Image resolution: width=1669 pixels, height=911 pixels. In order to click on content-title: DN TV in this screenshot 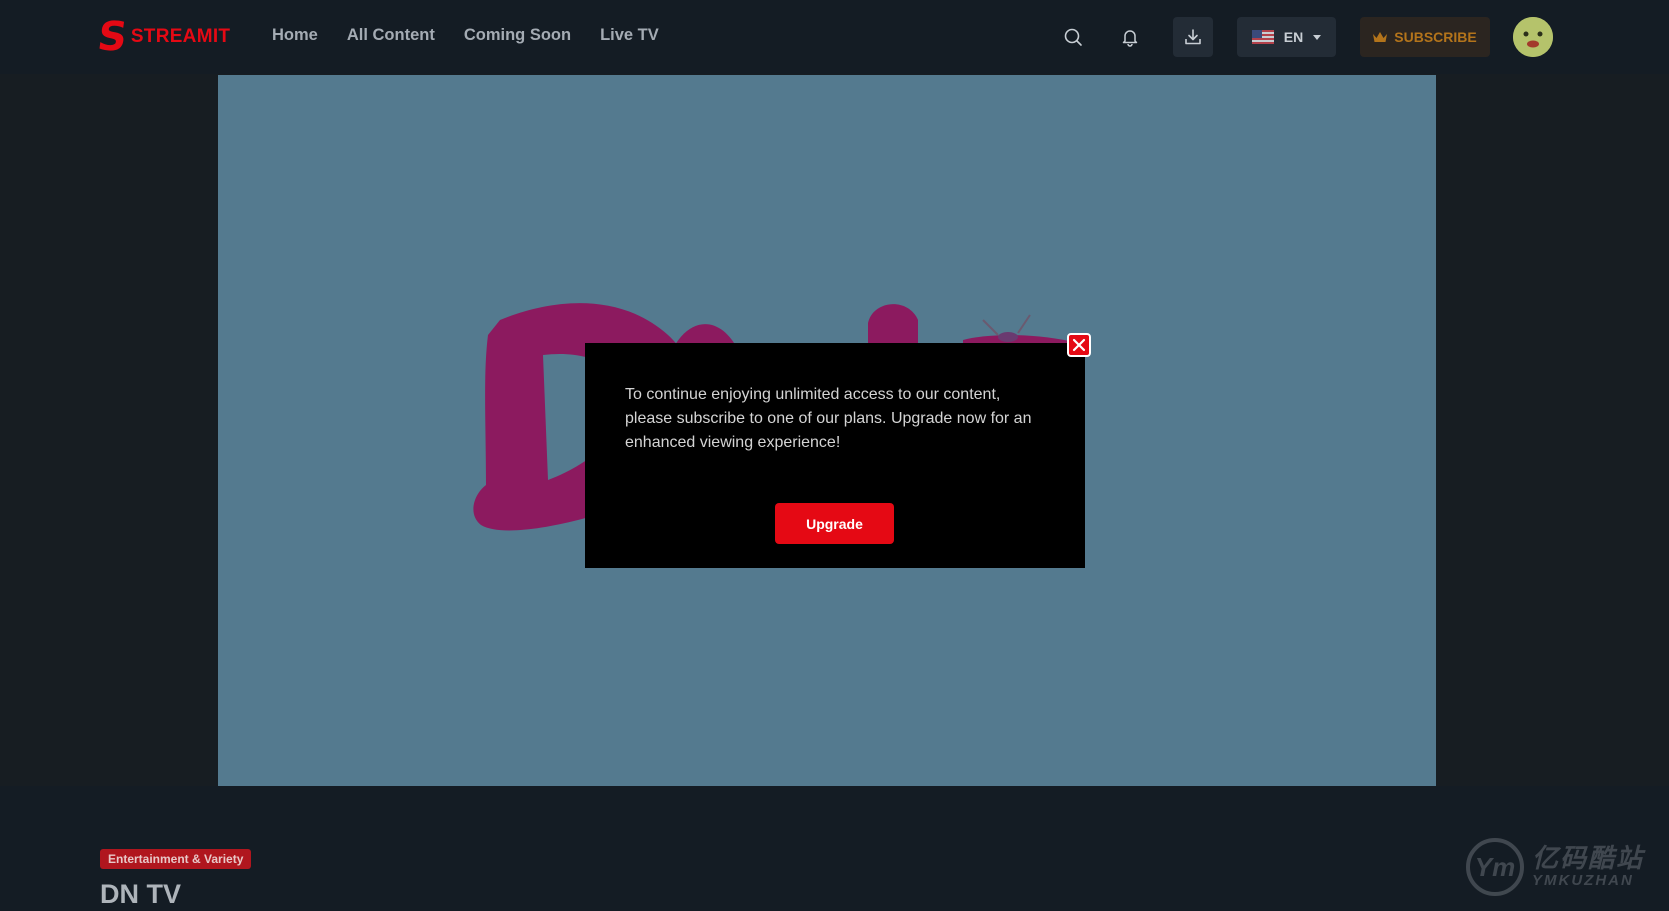, I will do `click(140, 894)`.